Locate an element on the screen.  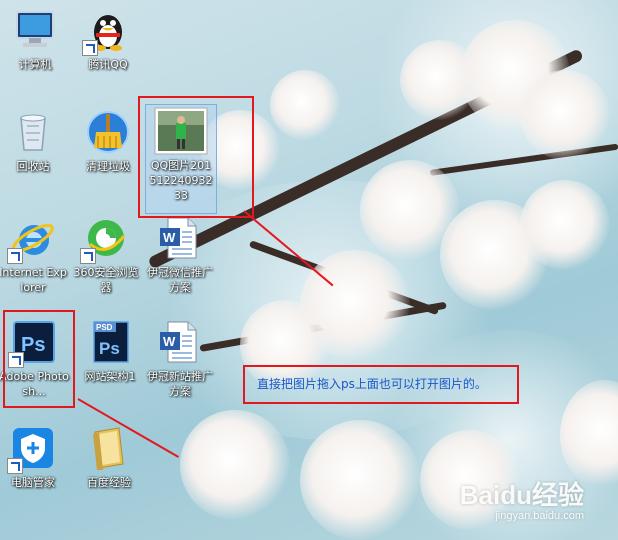
internet-explorer-icon is located at coordinates (32, 239).